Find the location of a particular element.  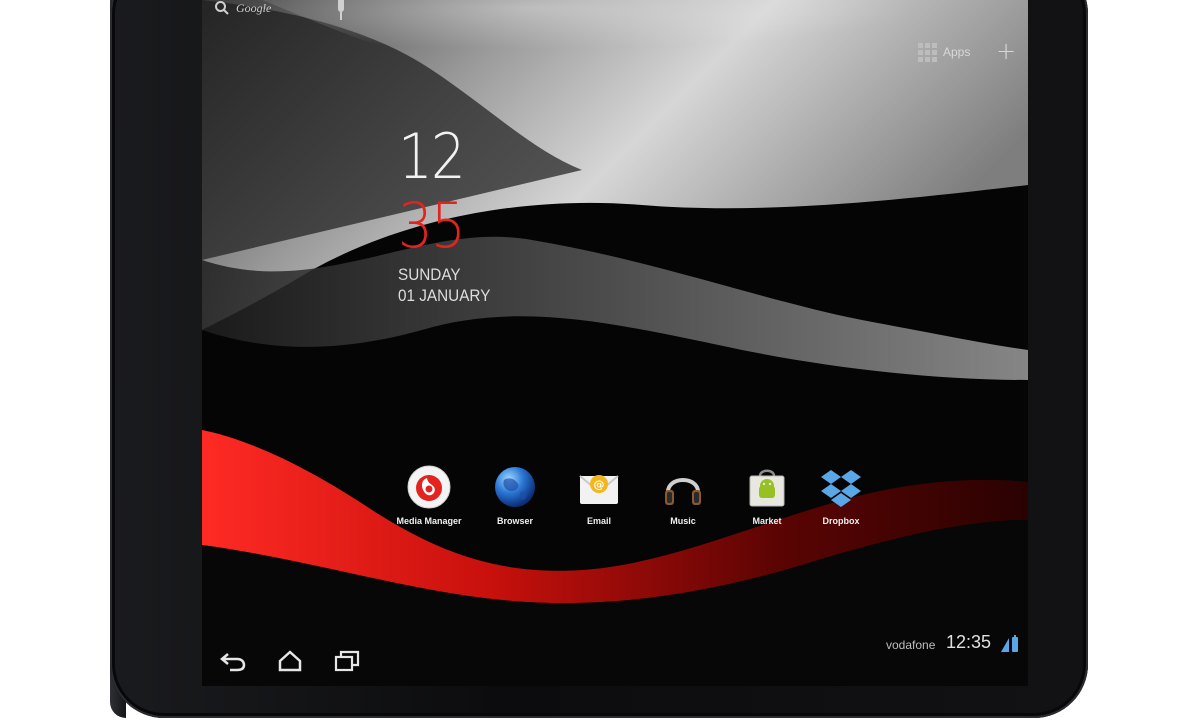

email-icon: @ is located at coordinates (599, 489).